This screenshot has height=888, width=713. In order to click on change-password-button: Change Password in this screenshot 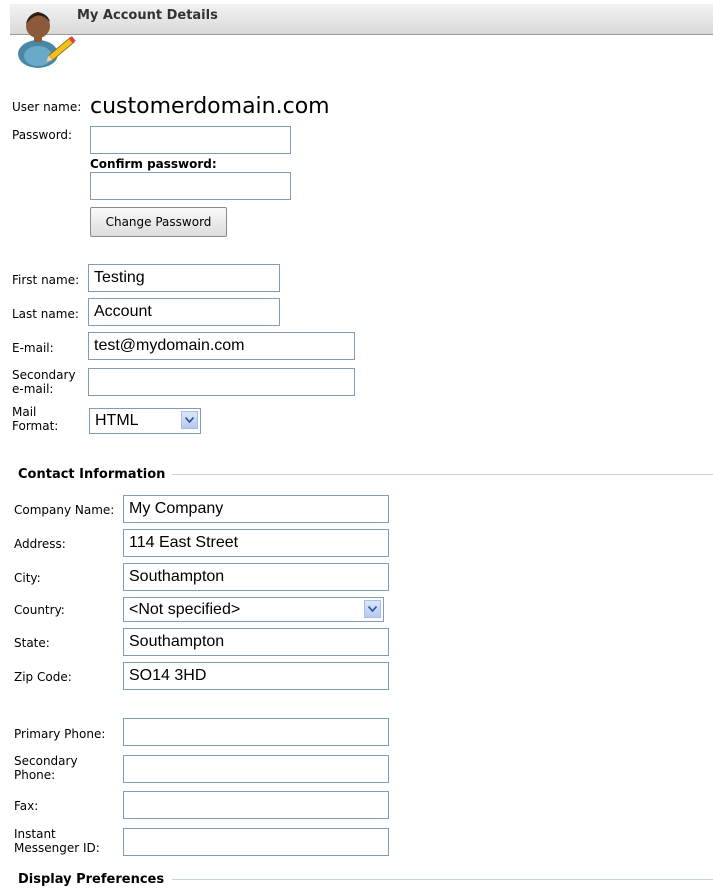, I will do `click(158, 222)`.